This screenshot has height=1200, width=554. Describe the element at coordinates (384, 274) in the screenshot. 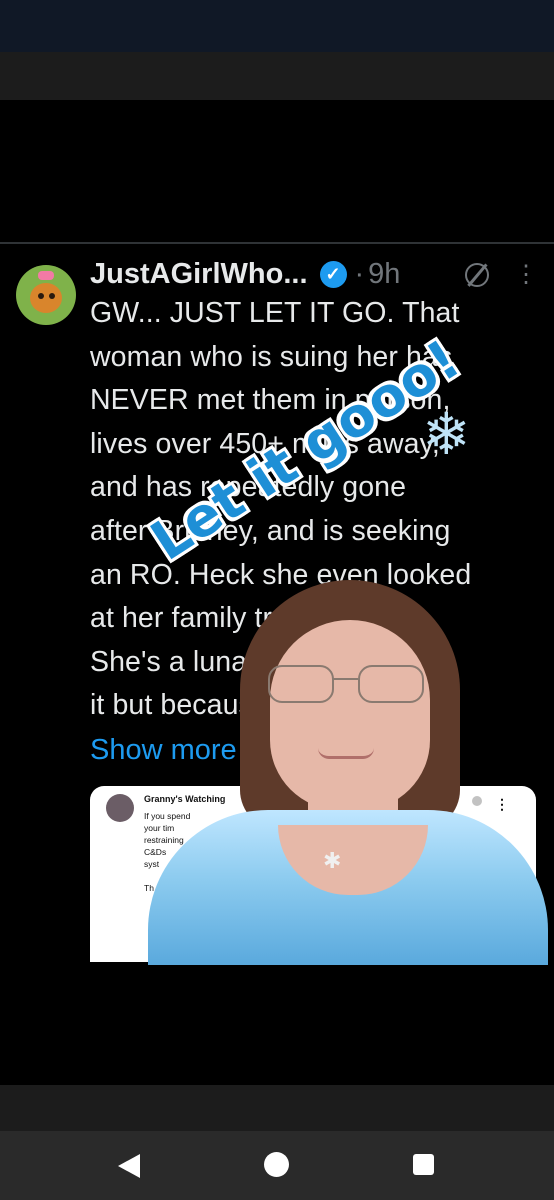

I see `timestamp: 9h` at that location.